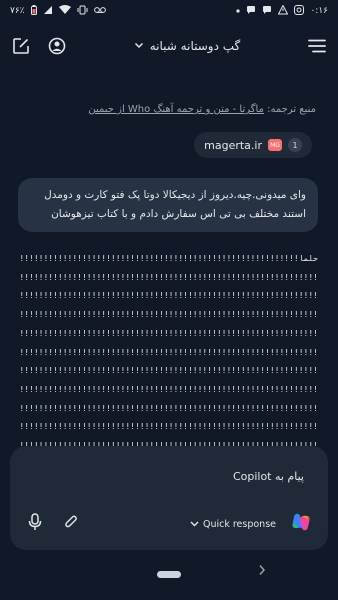 This screenshot has width=338, height=600. Describe the element at coordinates (299, 11) in the screenshot. I see `instagram-icon` at that location.